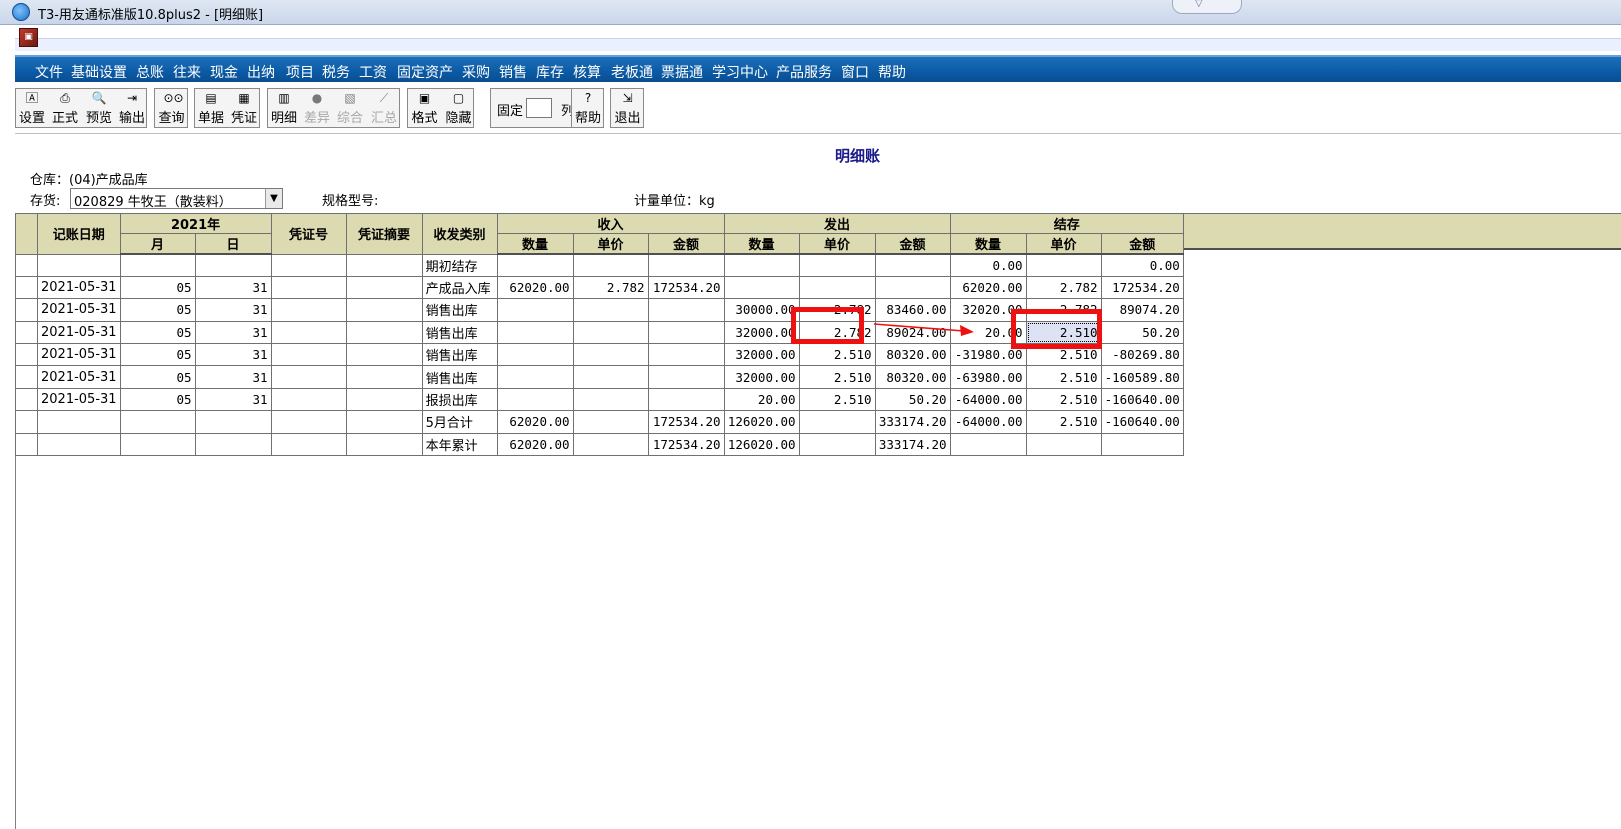 The width and height of the screenshot is (1621, 829). I want to click on table-cell: 30000.00, so click(761, 310).